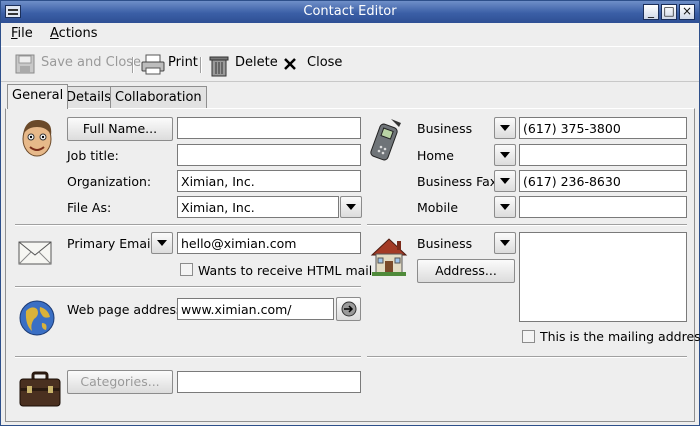  Describe the element at coordinates (89, 97) in the screenshot. I see `tab-details: Details` at that location.